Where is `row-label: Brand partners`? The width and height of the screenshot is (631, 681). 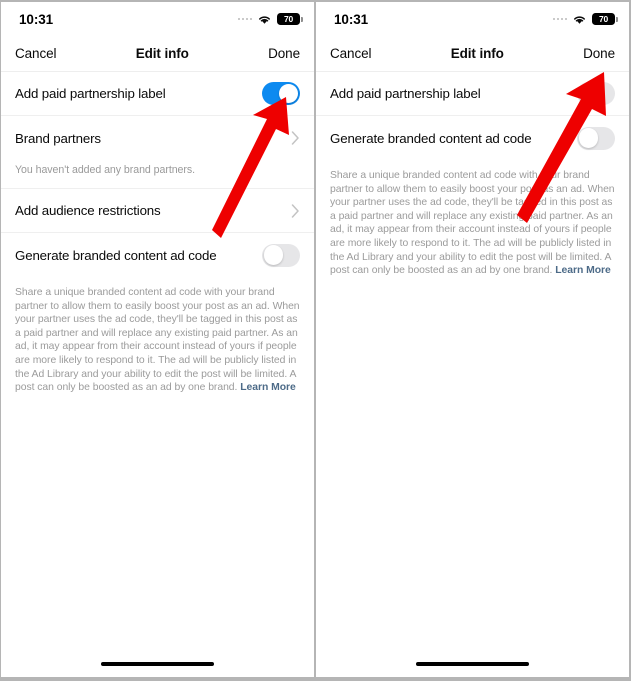 row-label: Brand partners is located at coordinates (58, 138).